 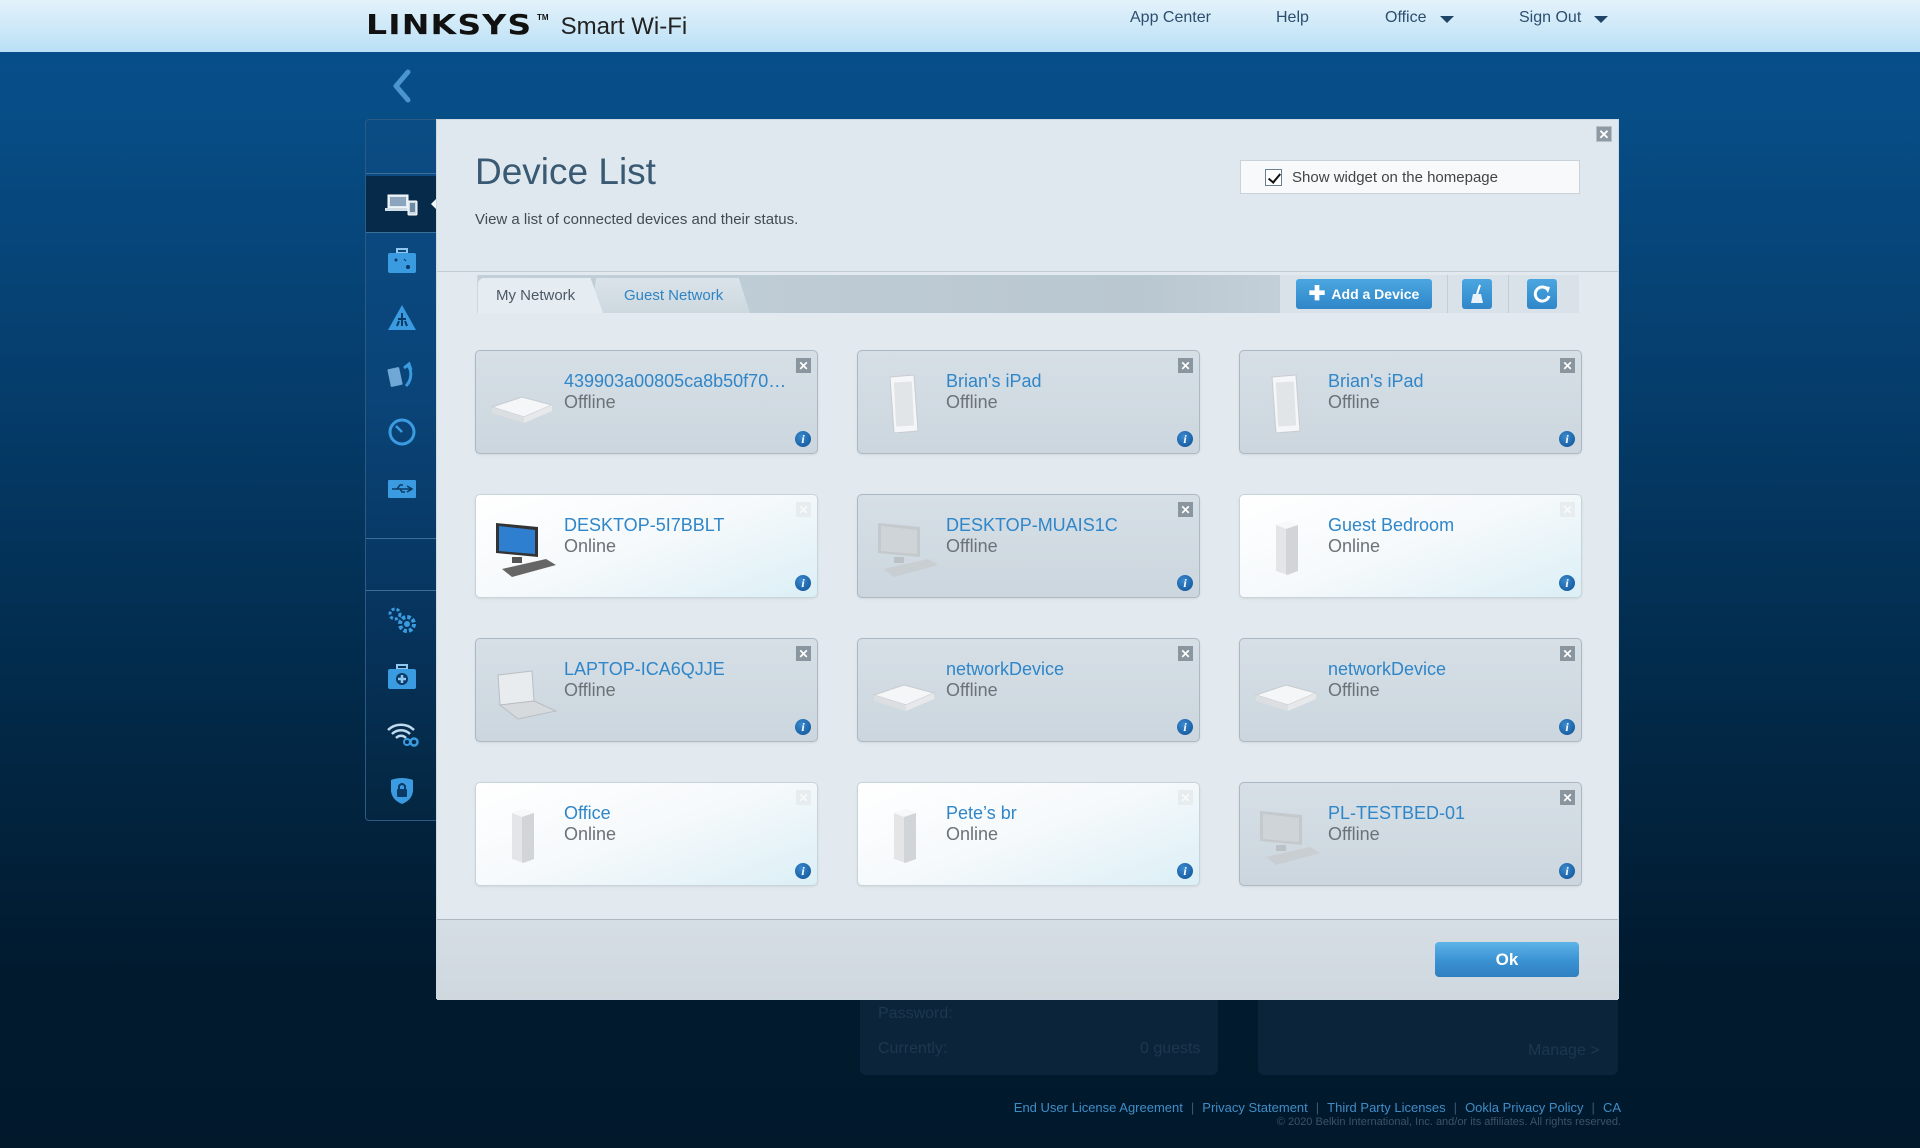 What do you see at coordinates (1273, 177) in the screenshot?
I see `checkbox-checked-icon` at bounding box center [1273, 177].